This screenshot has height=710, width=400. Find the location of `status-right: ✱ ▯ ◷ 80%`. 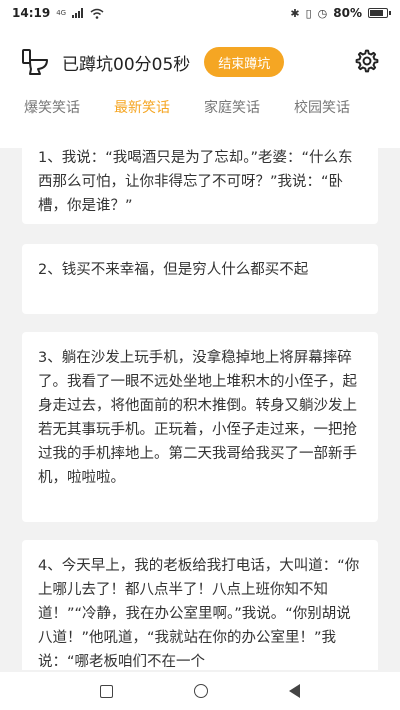

status-right: ✱ ▯ ◷ 80% is located at coordinates (340, 13).